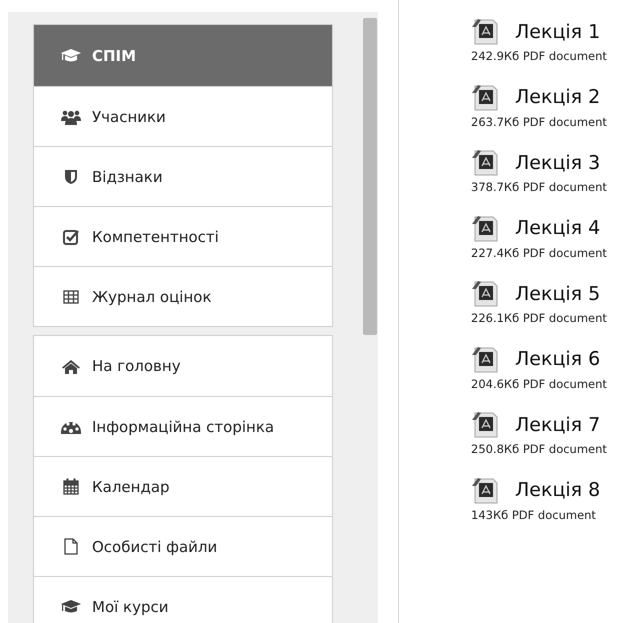 This screenshot has width=632, height=623. Describe the element at coordinates (71, 426) in the screenshot. I see `dashboard-icon` at that location.